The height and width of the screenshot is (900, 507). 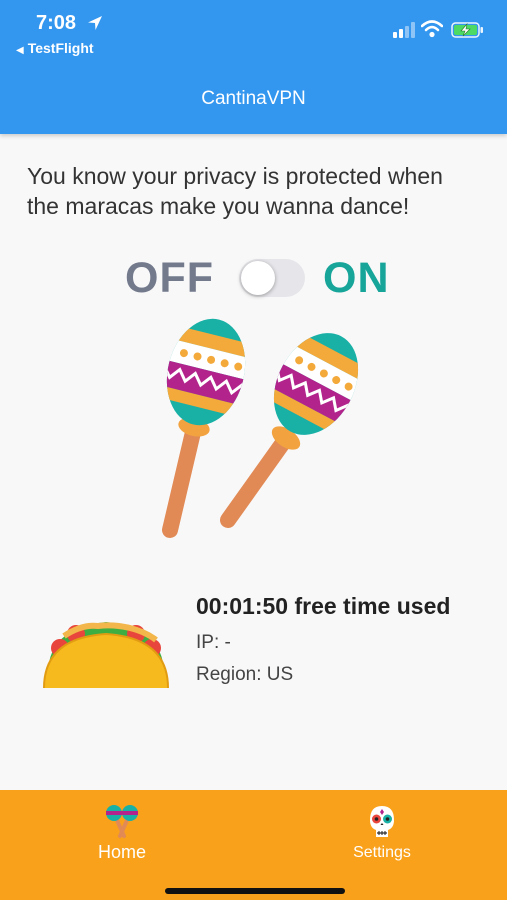 What do you see at coordinates (245, 674) in the screenshot?
I see `region-label: Region: US` at bounding box center [245, 674].